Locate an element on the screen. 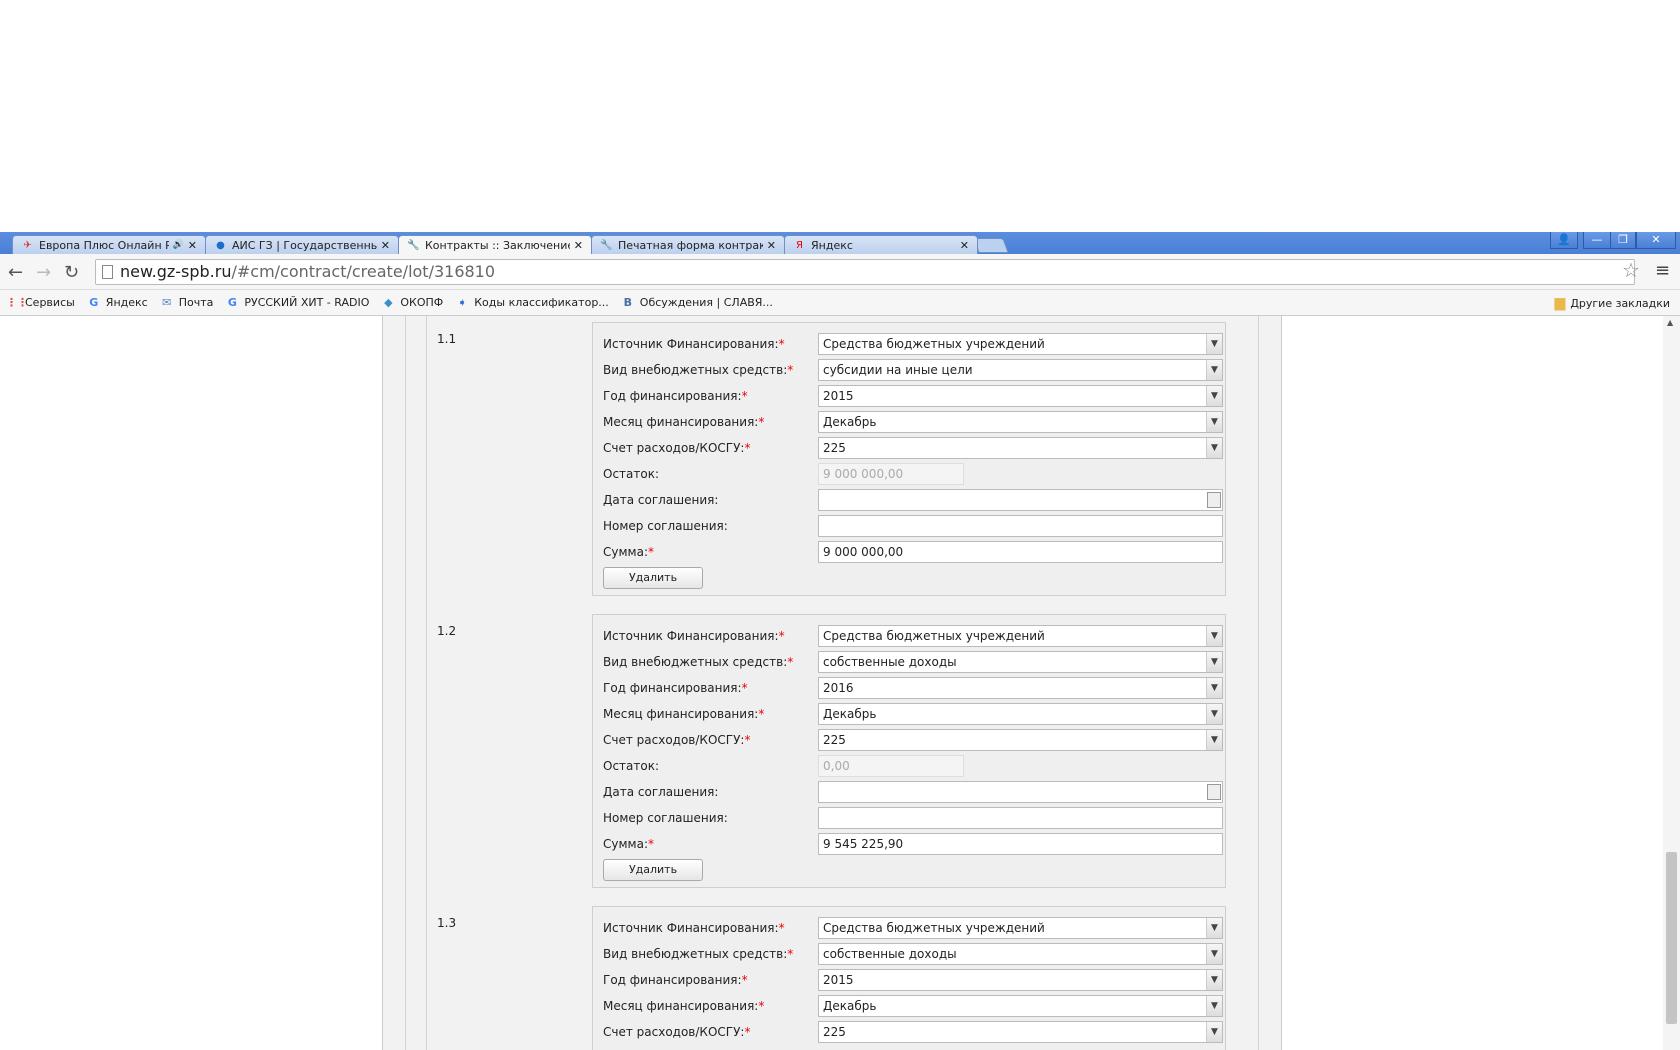 The image size is (1680, 1050). text-field: 9 545 225,90 is located at coordinates (1020, 844).